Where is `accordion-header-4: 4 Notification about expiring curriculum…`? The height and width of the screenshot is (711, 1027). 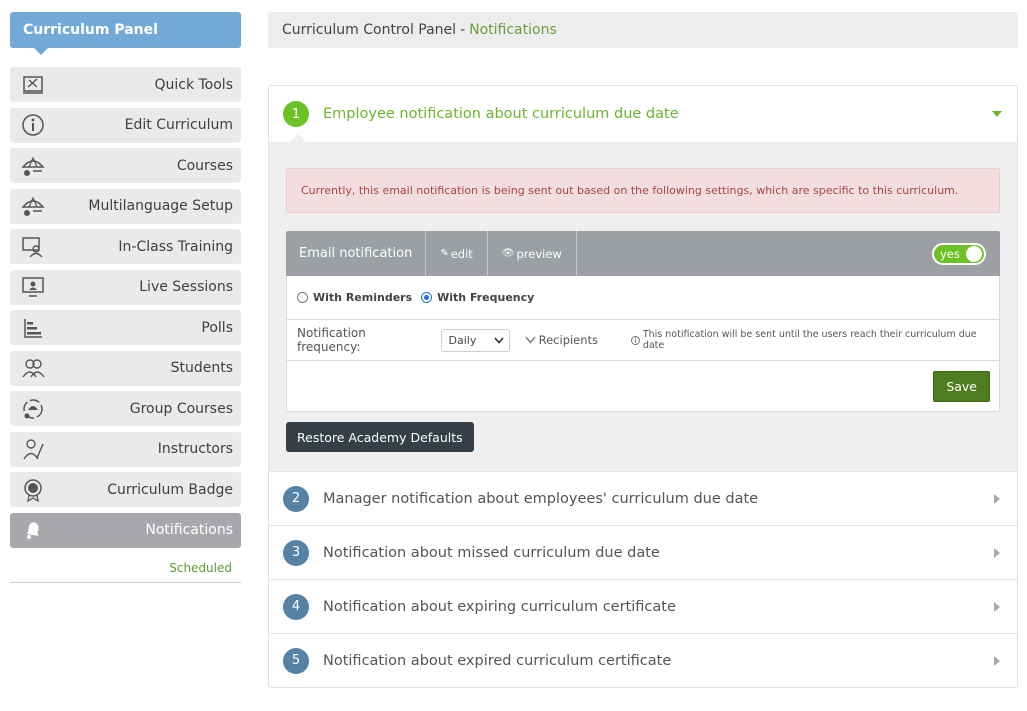 accordion-header-4: 4 Notification about expiring curriculum… is located at coordinates (643, 606).